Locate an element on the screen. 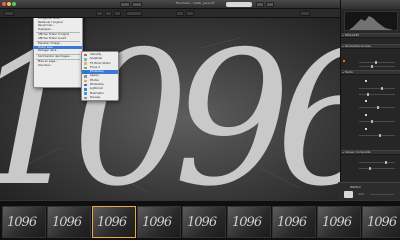 Image resolution: width=400 pixels, height=240 pixels. slider-tint is located at coordinates (377, 88).